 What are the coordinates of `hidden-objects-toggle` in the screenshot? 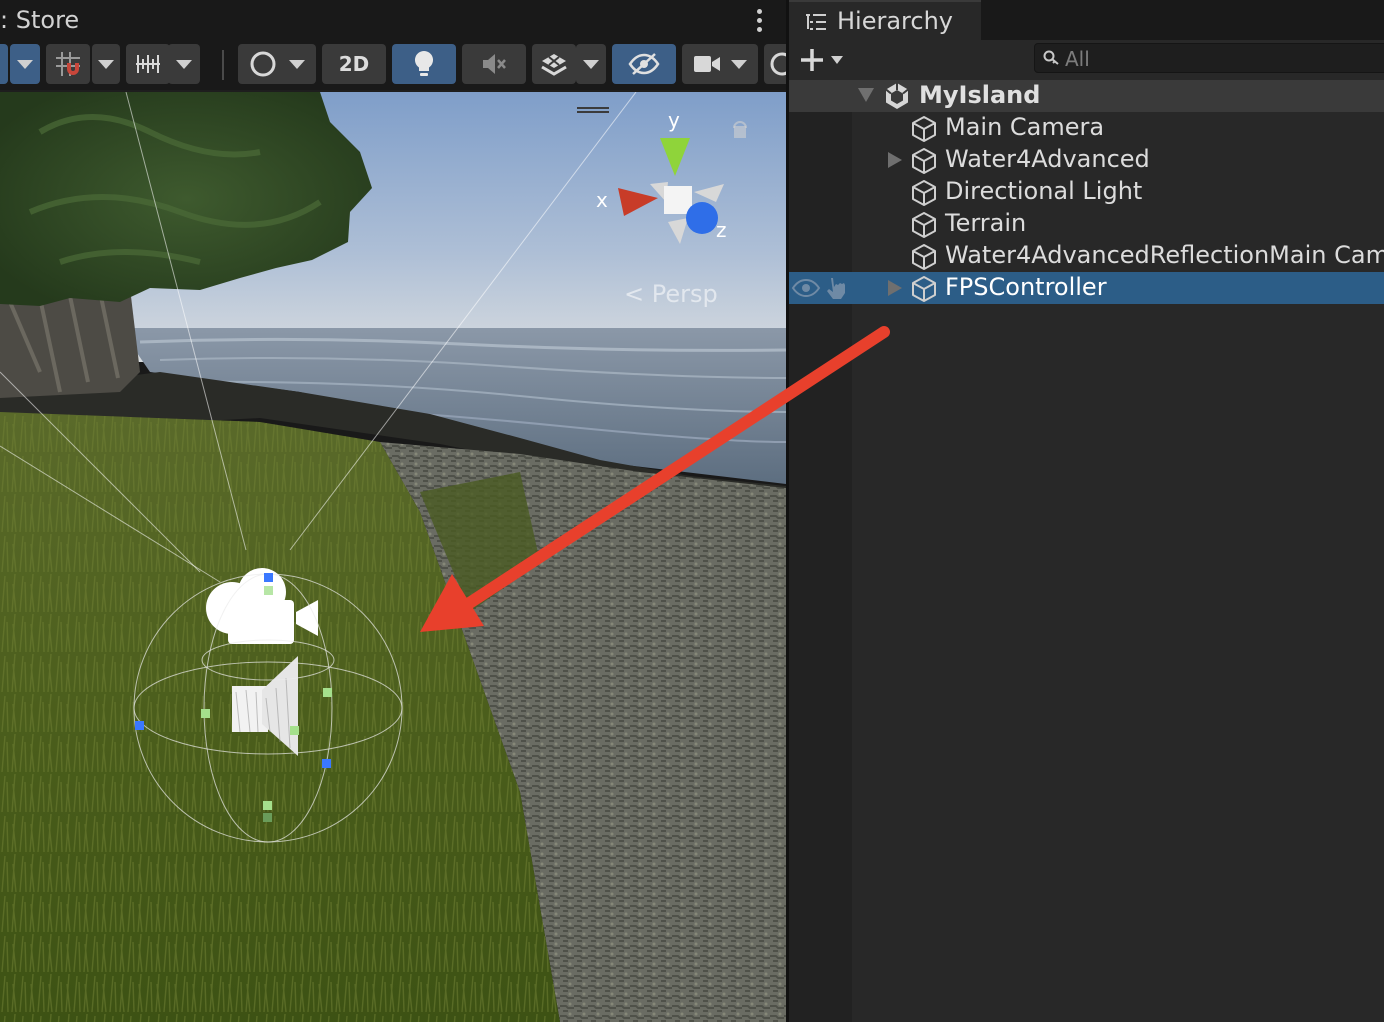 It's located at (644, 64).